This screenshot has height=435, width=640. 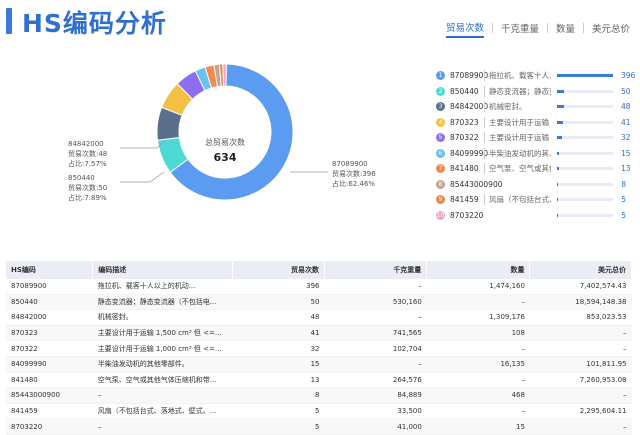 I want to click on legend-rank-badge: 7, so click(x=440, y=169).